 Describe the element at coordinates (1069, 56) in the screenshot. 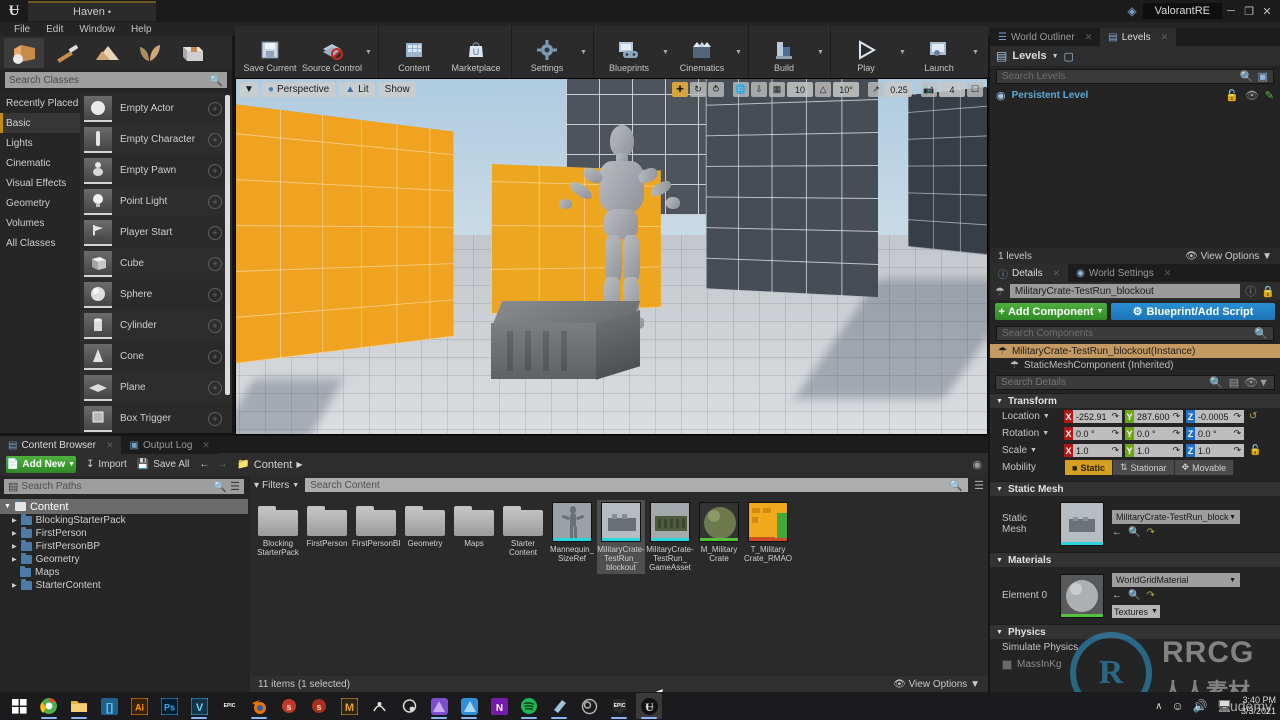

I see `levels-add-icon: ▢` at that location.